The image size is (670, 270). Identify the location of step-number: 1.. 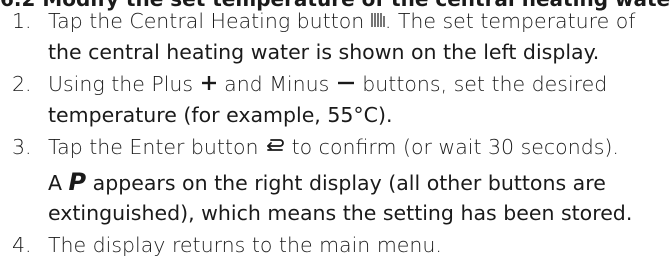
(22, 21).